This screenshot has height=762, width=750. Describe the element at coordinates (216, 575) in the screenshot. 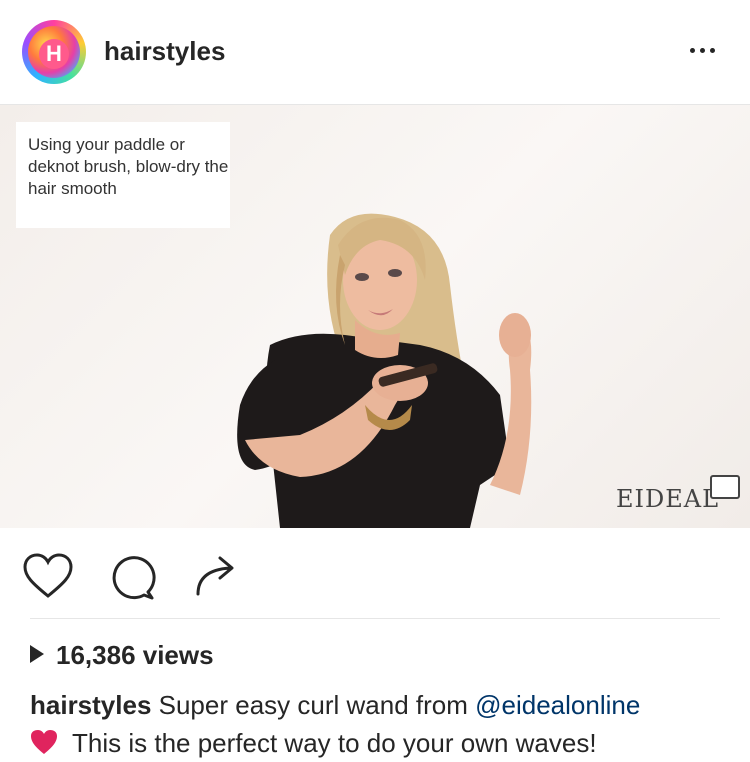

I see `share-arrow-icon` at that location.